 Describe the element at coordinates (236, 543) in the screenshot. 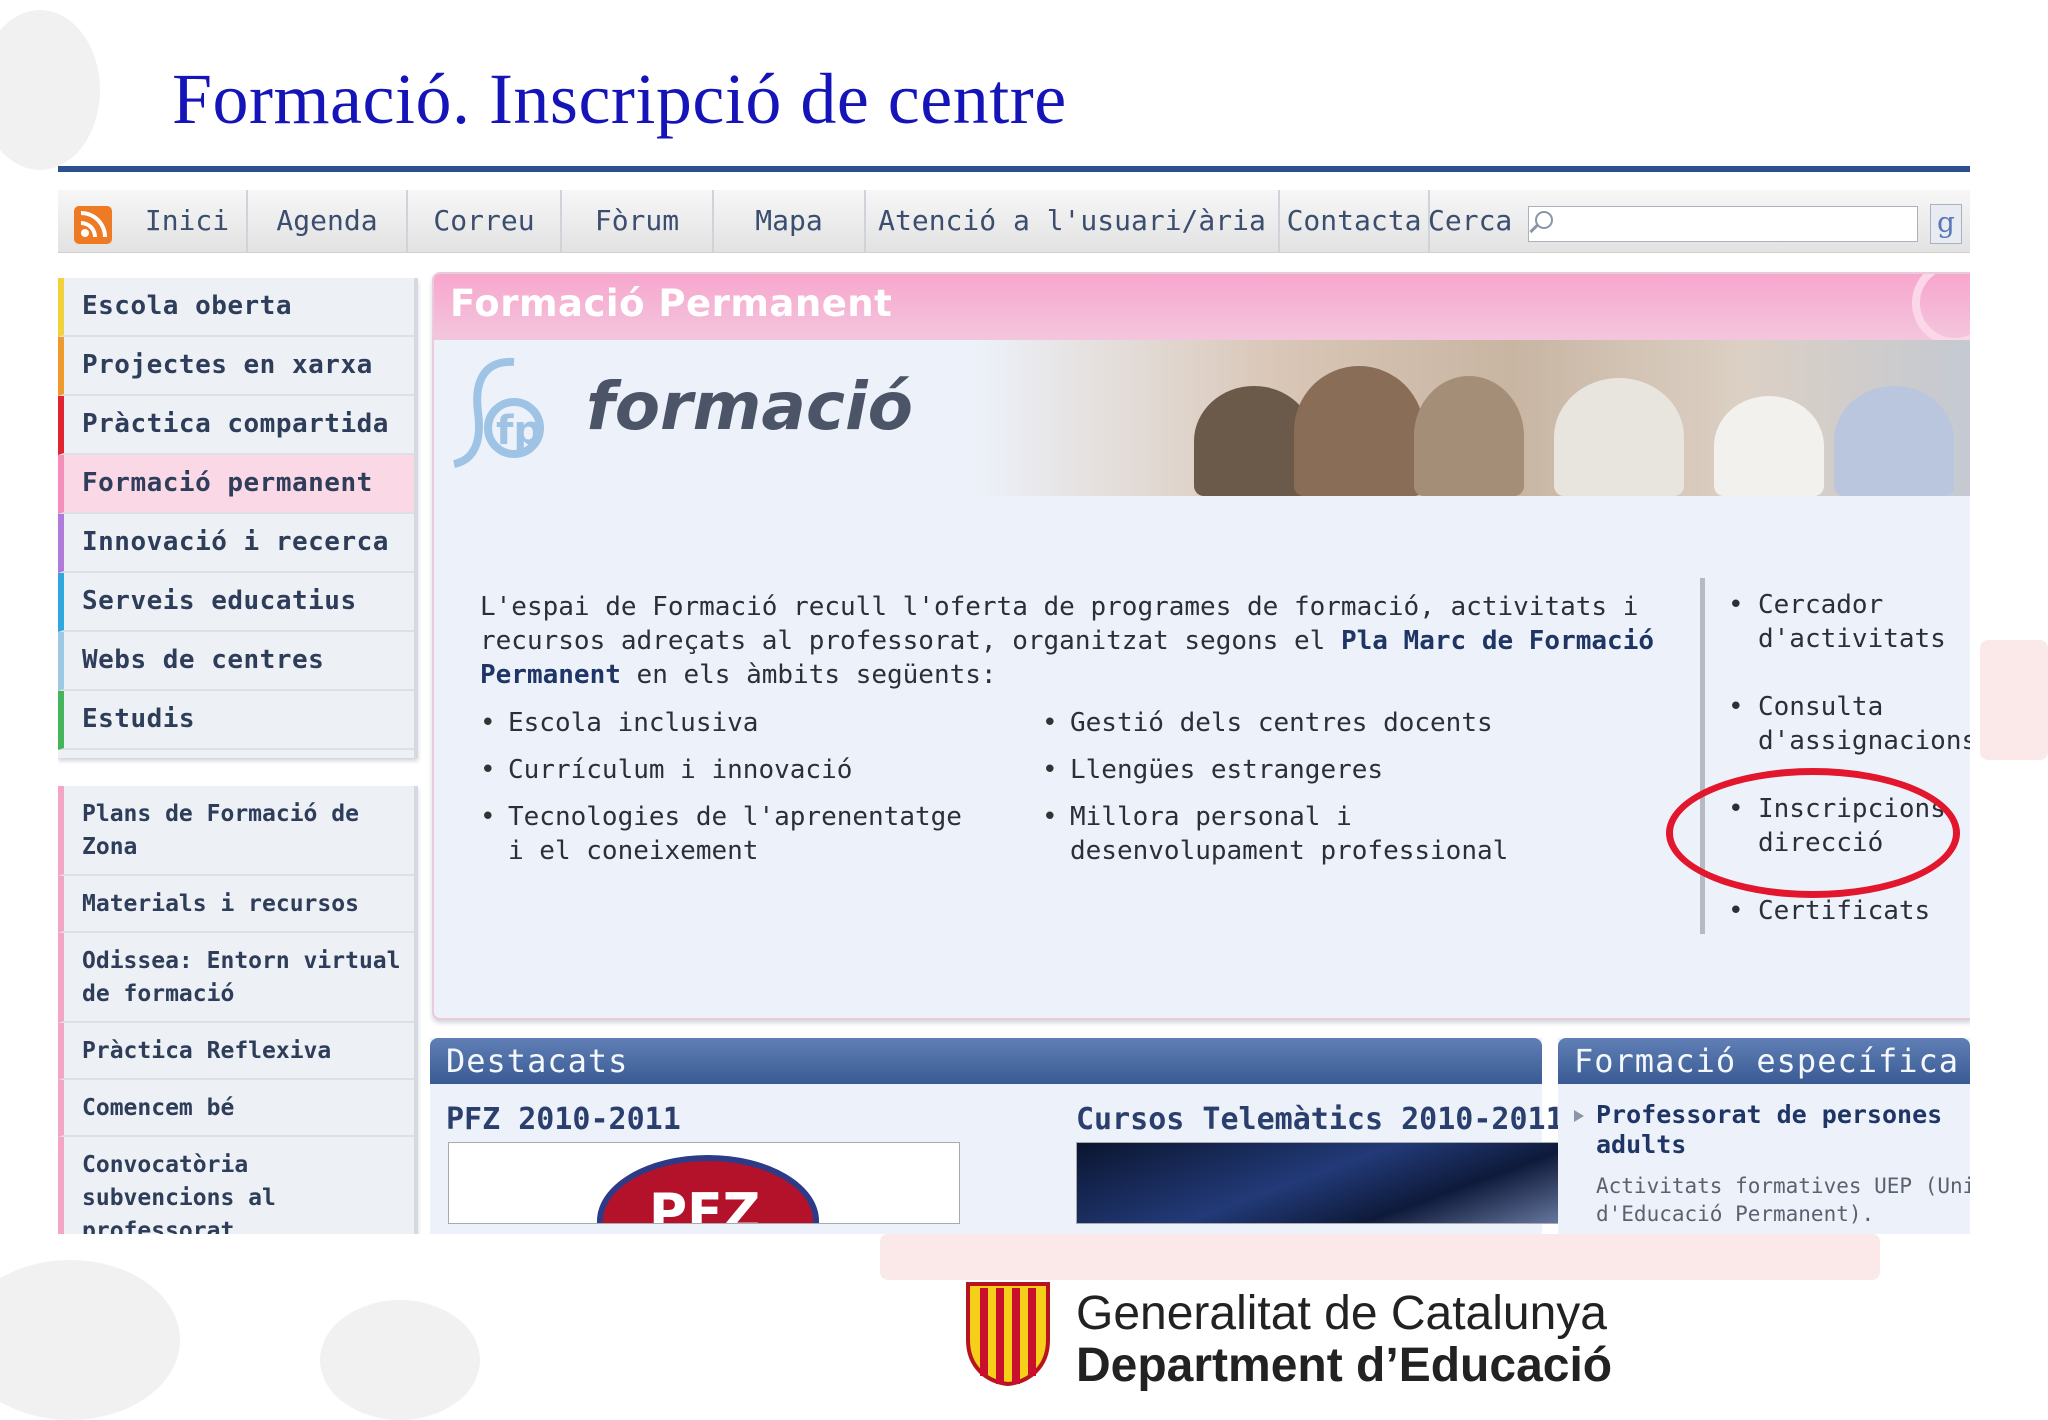

I see `sidebar-item-innovacio: Innovació i recerca` at that location.